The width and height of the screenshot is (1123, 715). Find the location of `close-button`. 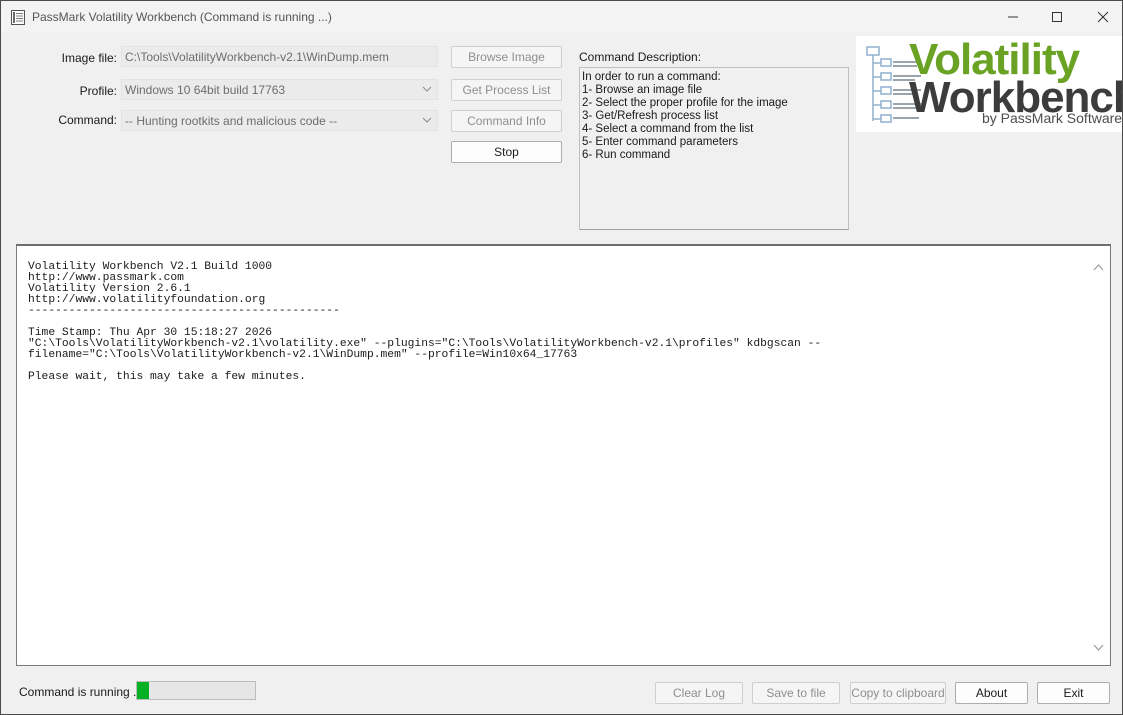

close-button is located at coordinates (1101, 17).